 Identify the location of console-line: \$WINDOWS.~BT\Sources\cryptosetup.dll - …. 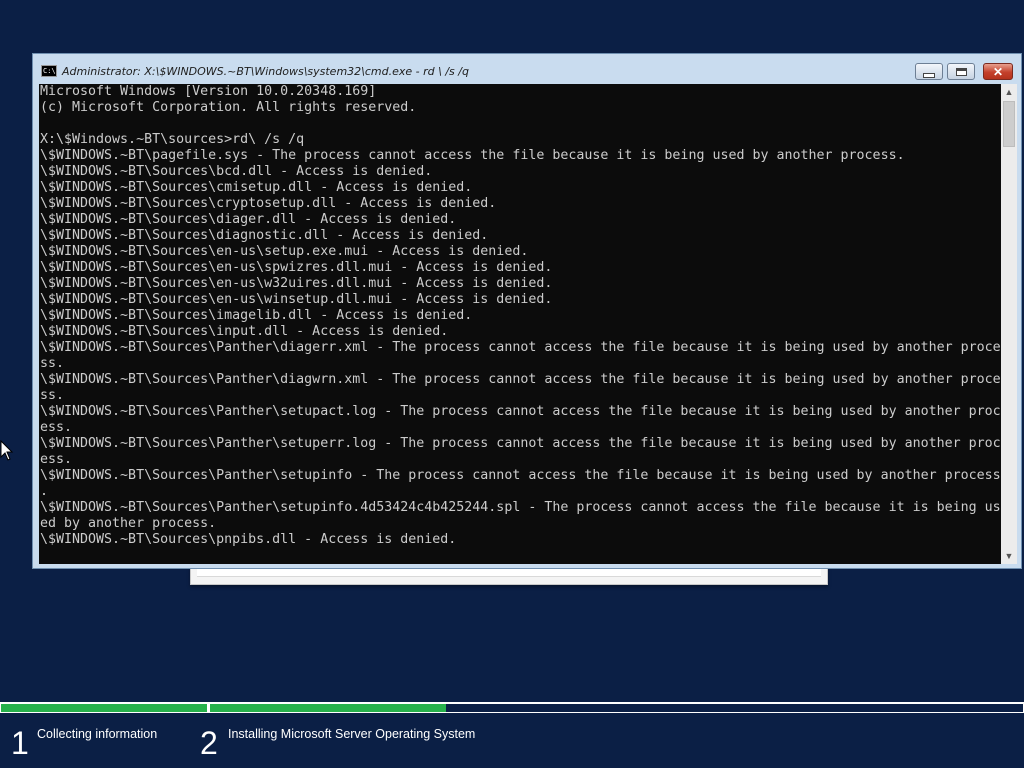
(268, 203).